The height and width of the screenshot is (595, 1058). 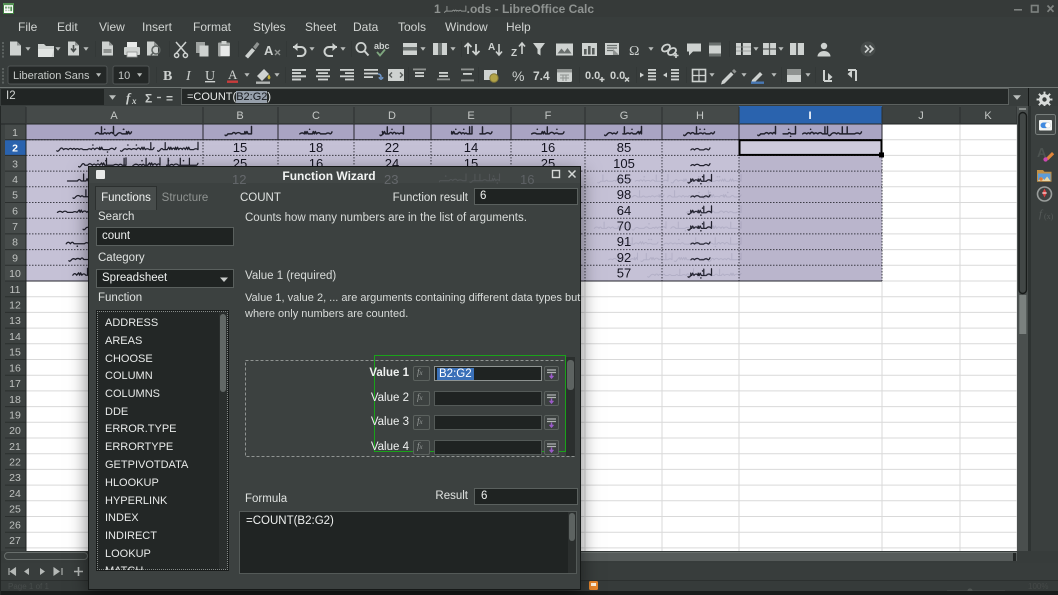 I want to click on svg-text: 20, so click(x=15, y=431).